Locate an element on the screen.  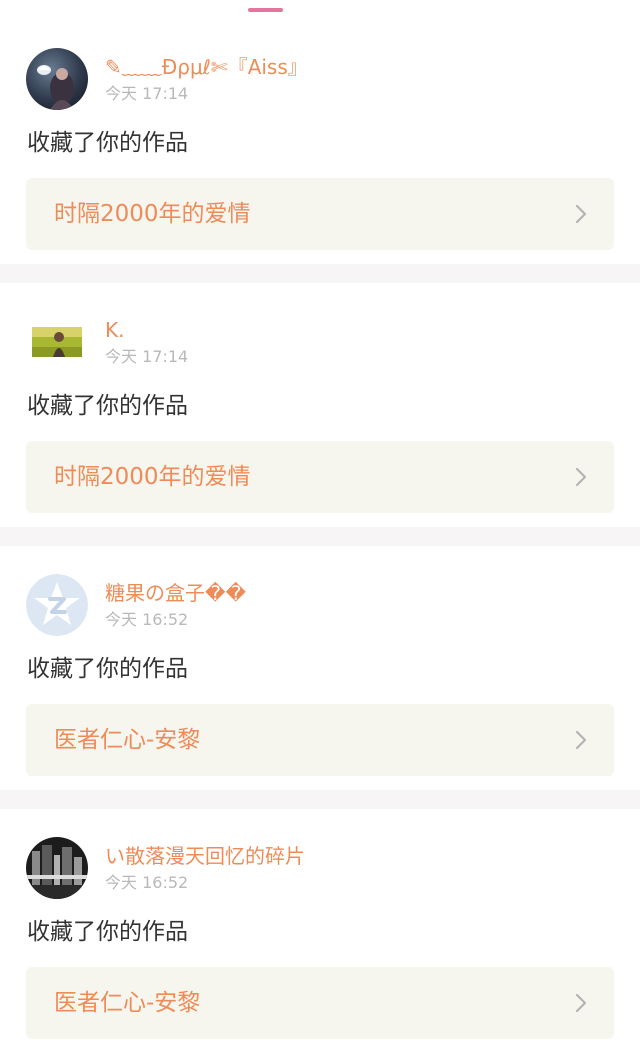
avatar-field-photo-icon is located at coordinates (57, 342).